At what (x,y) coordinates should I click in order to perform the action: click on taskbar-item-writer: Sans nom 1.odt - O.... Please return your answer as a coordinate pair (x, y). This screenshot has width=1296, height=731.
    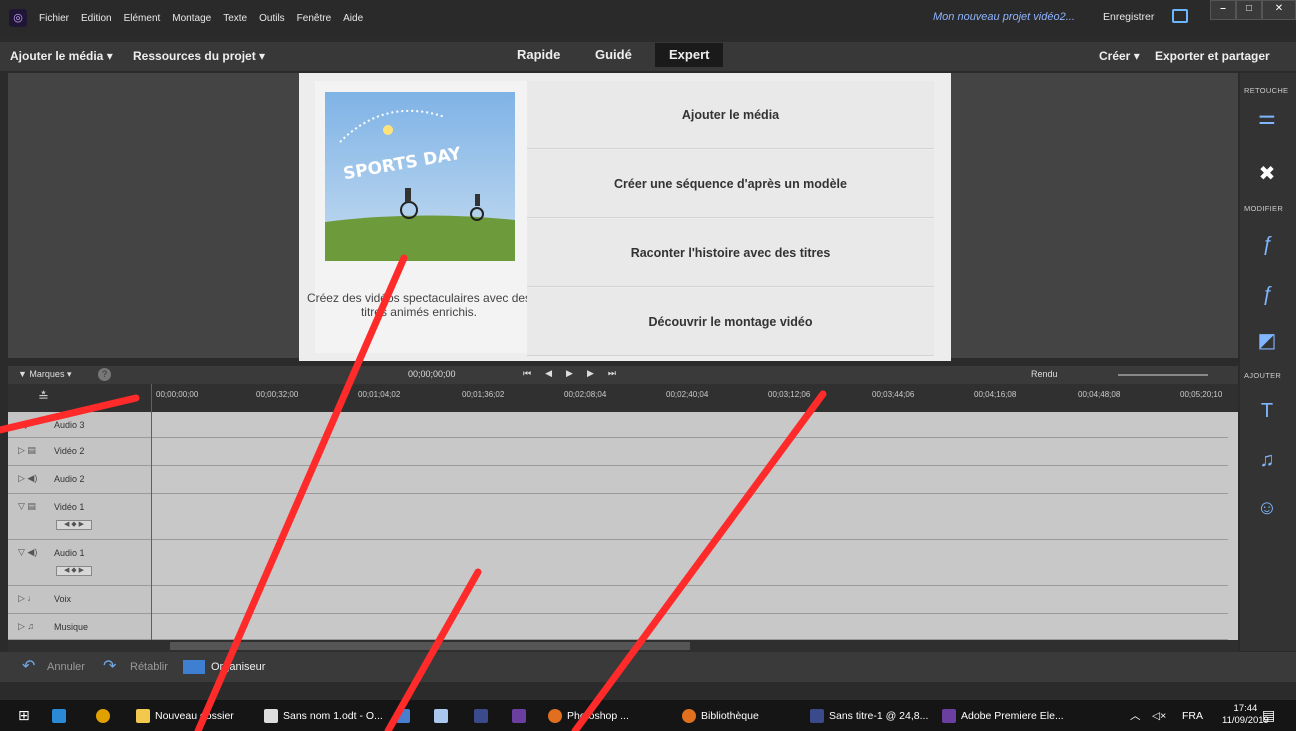
    Looking at the image, I should click on (323, 715).